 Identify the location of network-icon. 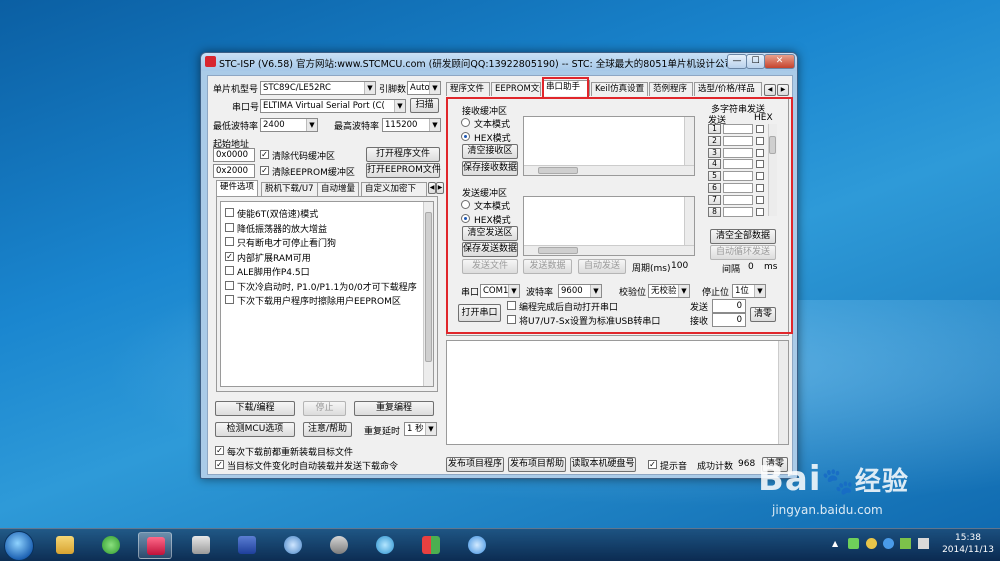
(905, 543).